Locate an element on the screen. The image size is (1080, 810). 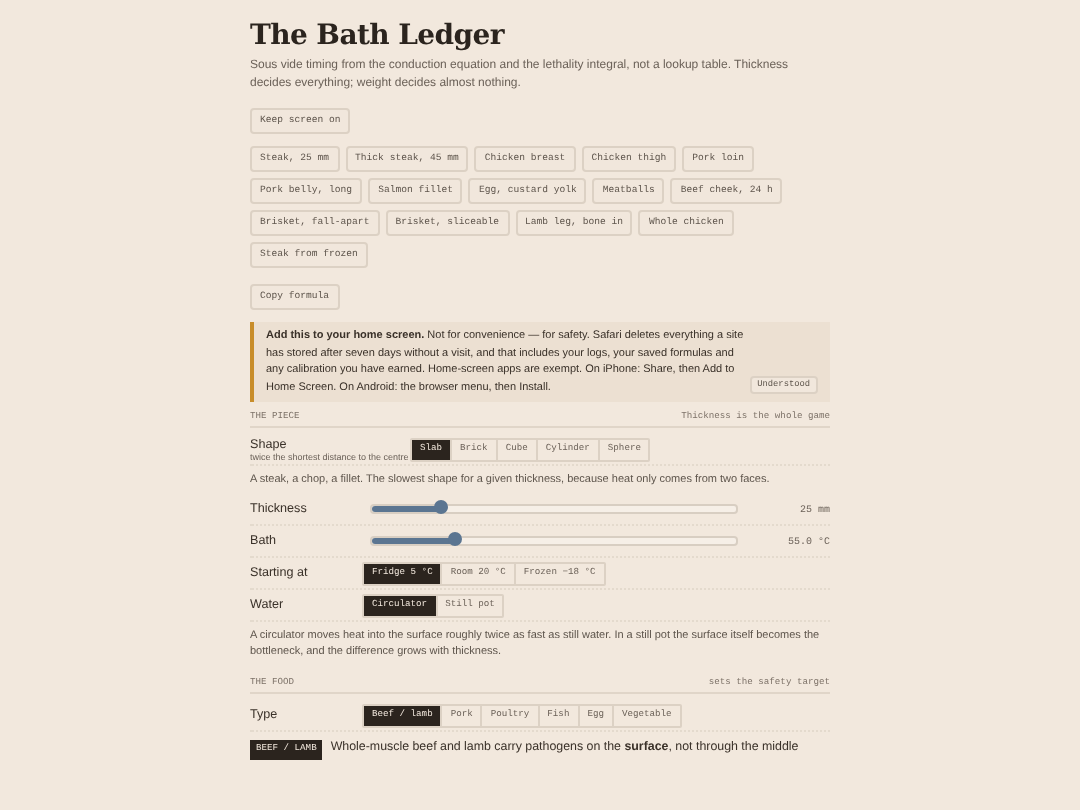
page-title: The Bath Ledger is located at coordinates (378, 36).